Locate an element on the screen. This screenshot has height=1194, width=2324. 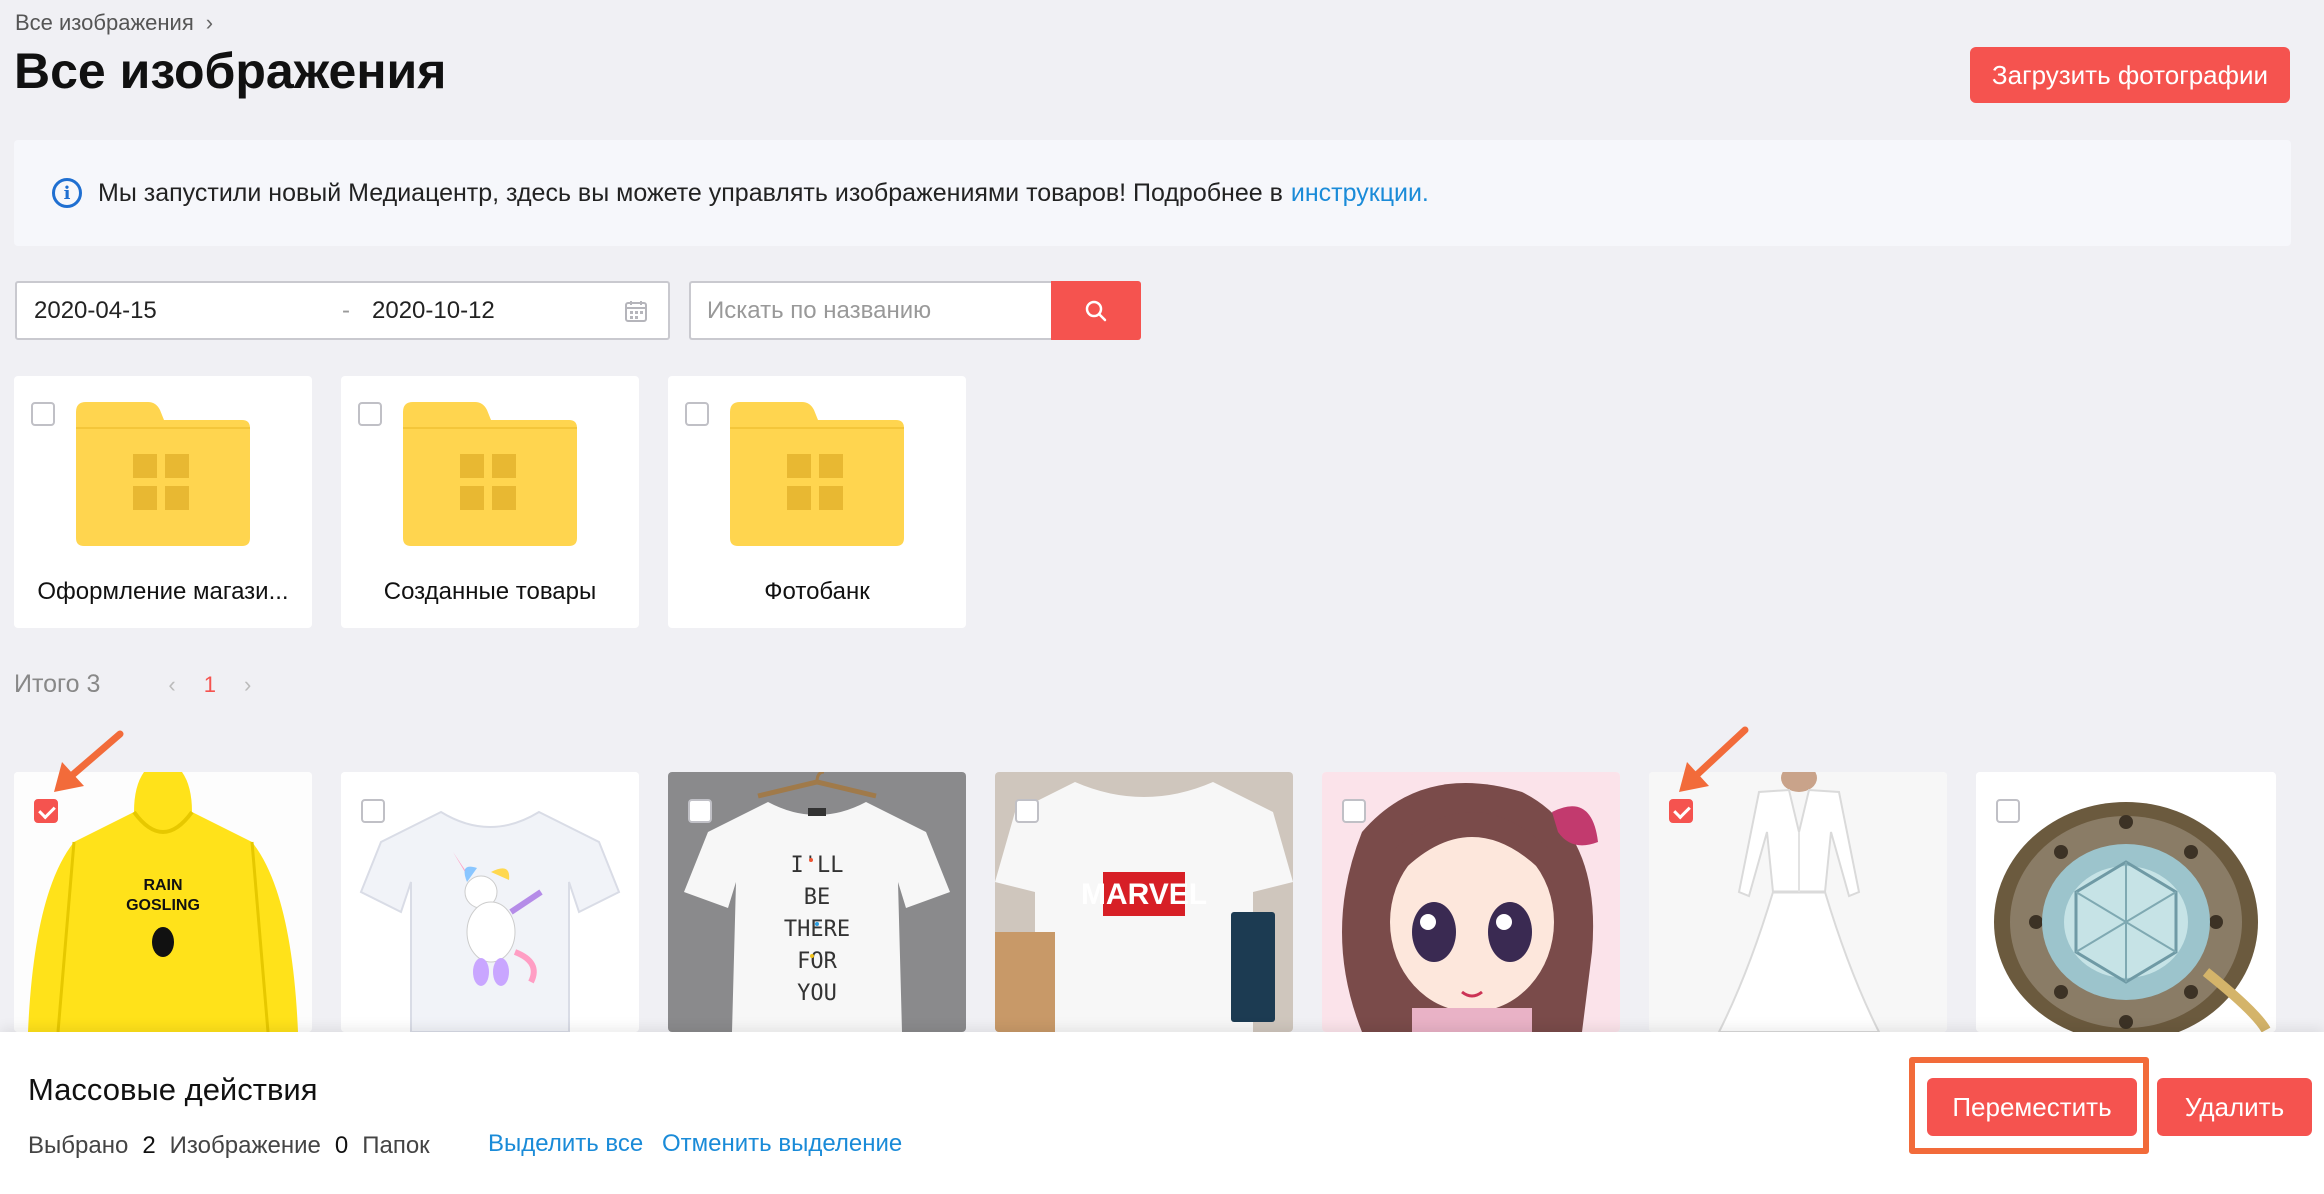
upload-photos-button: Загрузить фотографии is located at coordinates (2130, 75).